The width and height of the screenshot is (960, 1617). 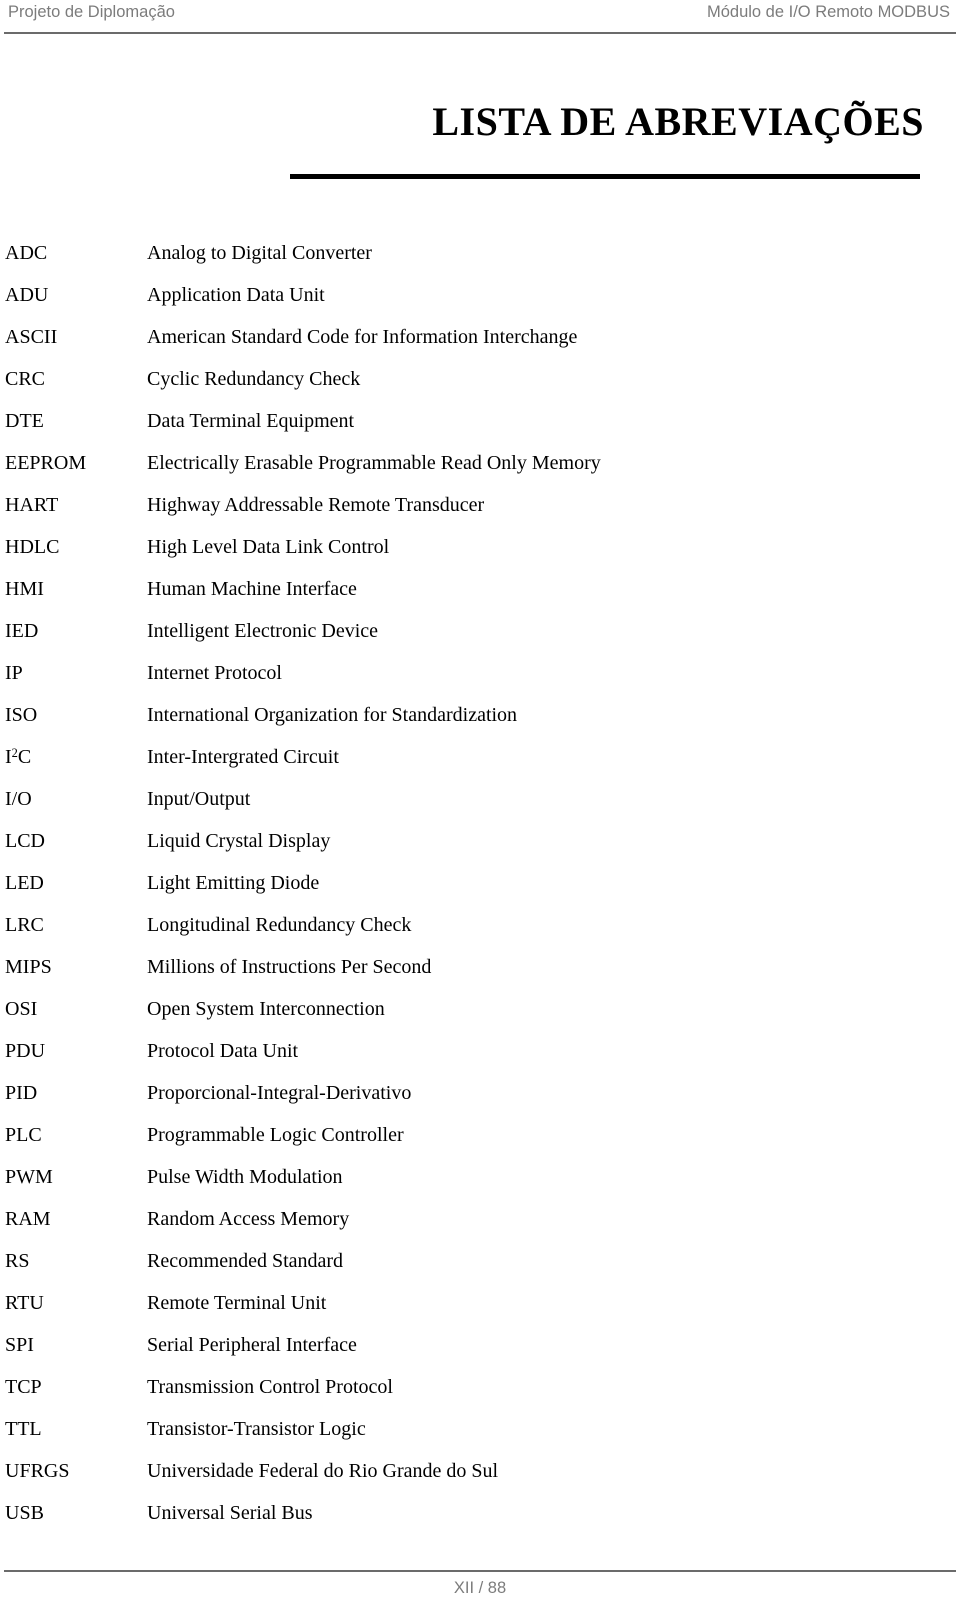 What do you see at coordinates (28, 967) in the screenshot?
I see `abbreviation-term: MIPS` at bounding box center [28, 967].